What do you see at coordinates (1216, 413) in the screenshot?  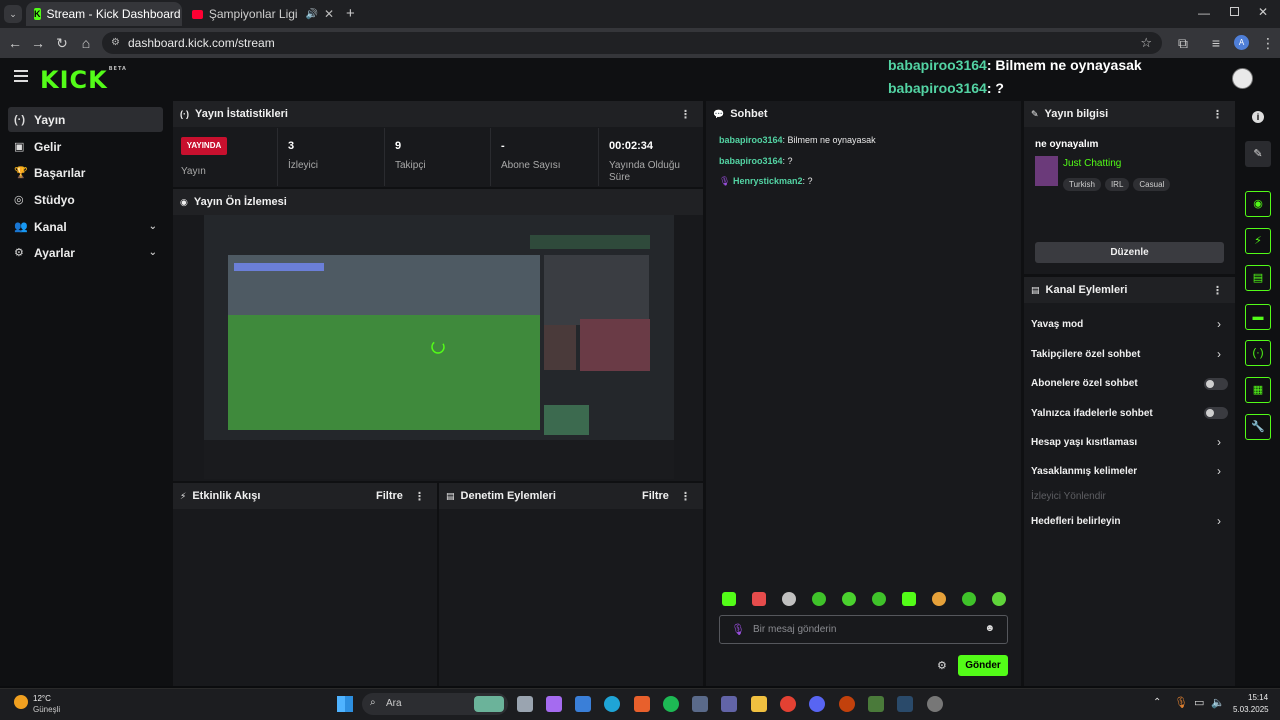 I see `emotes-only-toggle` at bounding box center [1216, 413].